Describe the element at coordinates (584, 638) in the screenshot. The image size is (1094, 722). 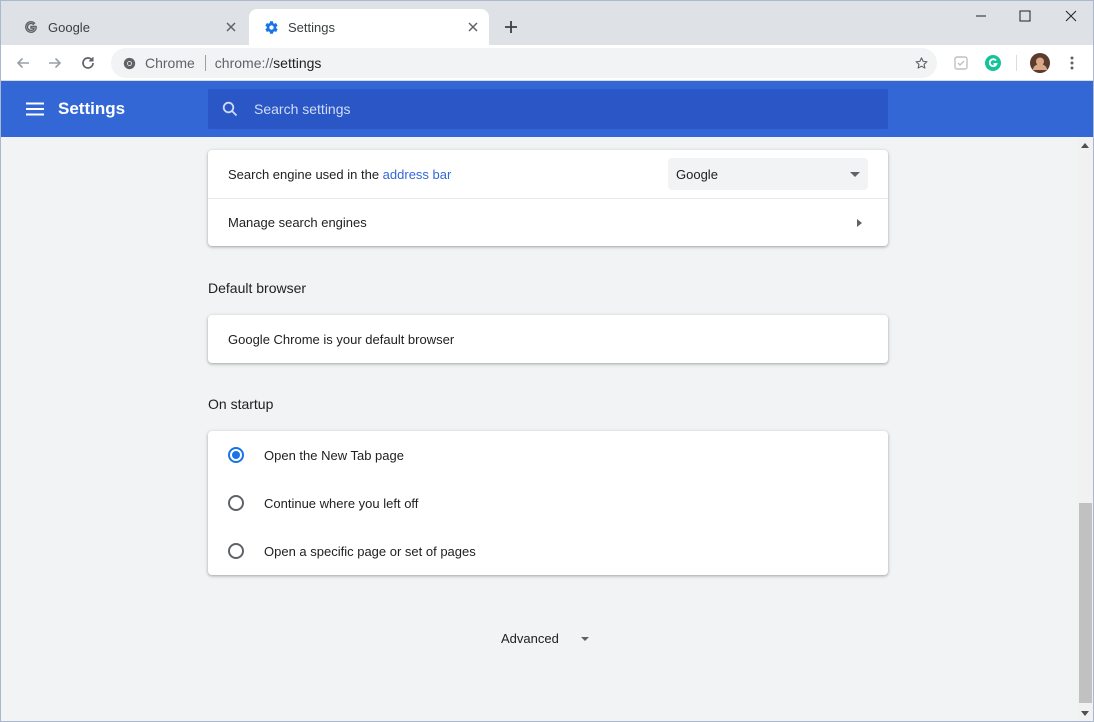
I see `expand-arrow-icon` at that location.